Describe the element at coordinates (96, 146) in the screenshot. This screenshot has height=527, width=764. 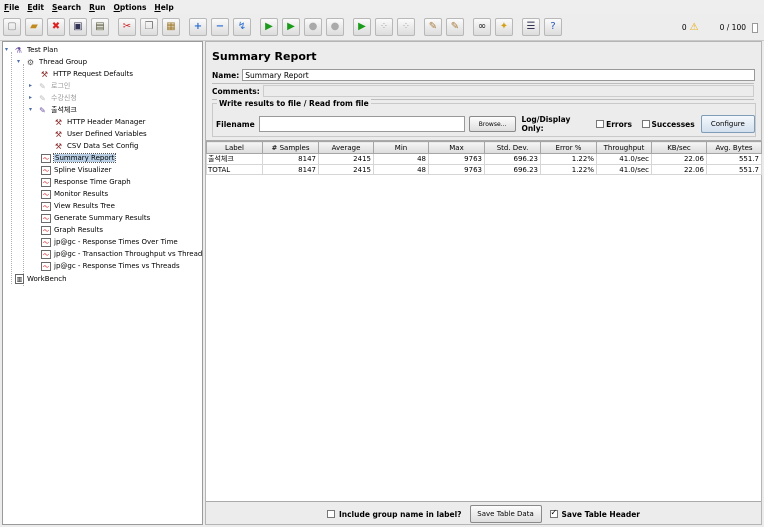
I see `tree-node-csv-config: ⚒ CSV Data Set Config` at that location.